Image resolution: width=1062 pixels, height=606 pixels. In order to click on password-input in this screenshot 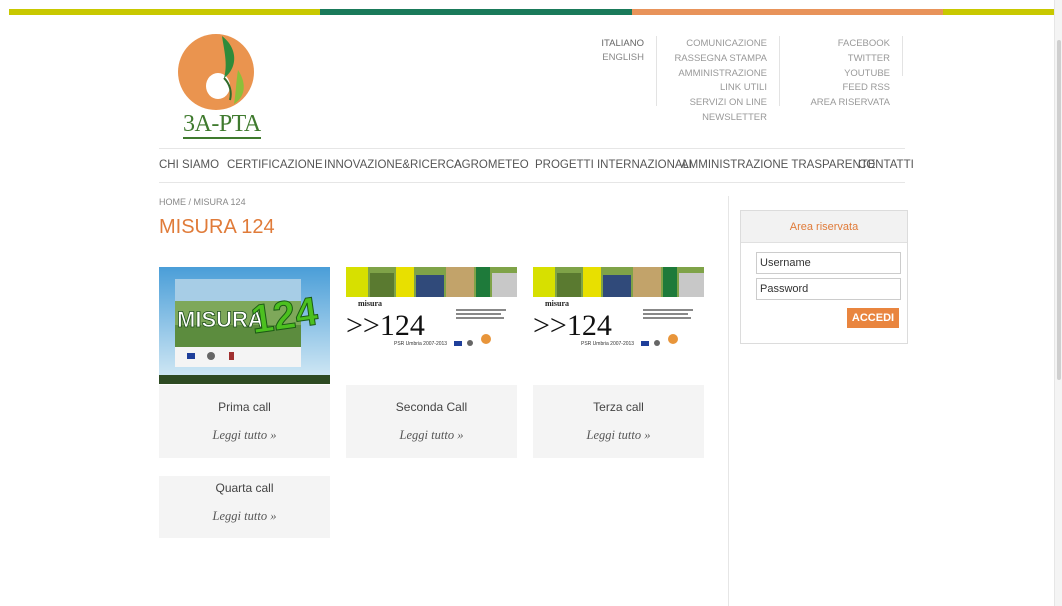, I will do `click(828, 289)`.